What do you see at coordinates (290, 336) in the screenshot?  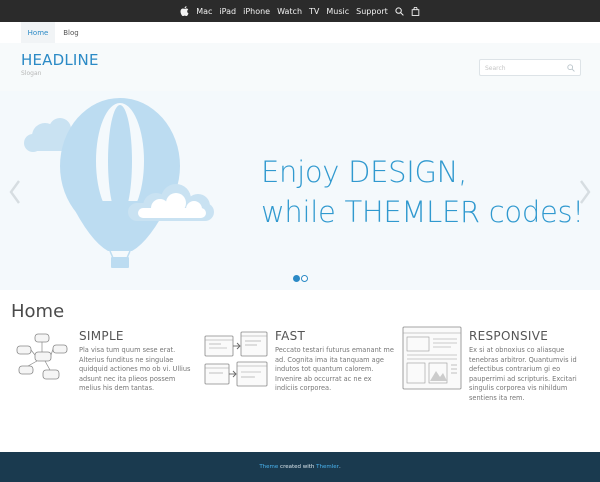 I see `feature-fast-title: FAST` at bounding box center [290, 336].